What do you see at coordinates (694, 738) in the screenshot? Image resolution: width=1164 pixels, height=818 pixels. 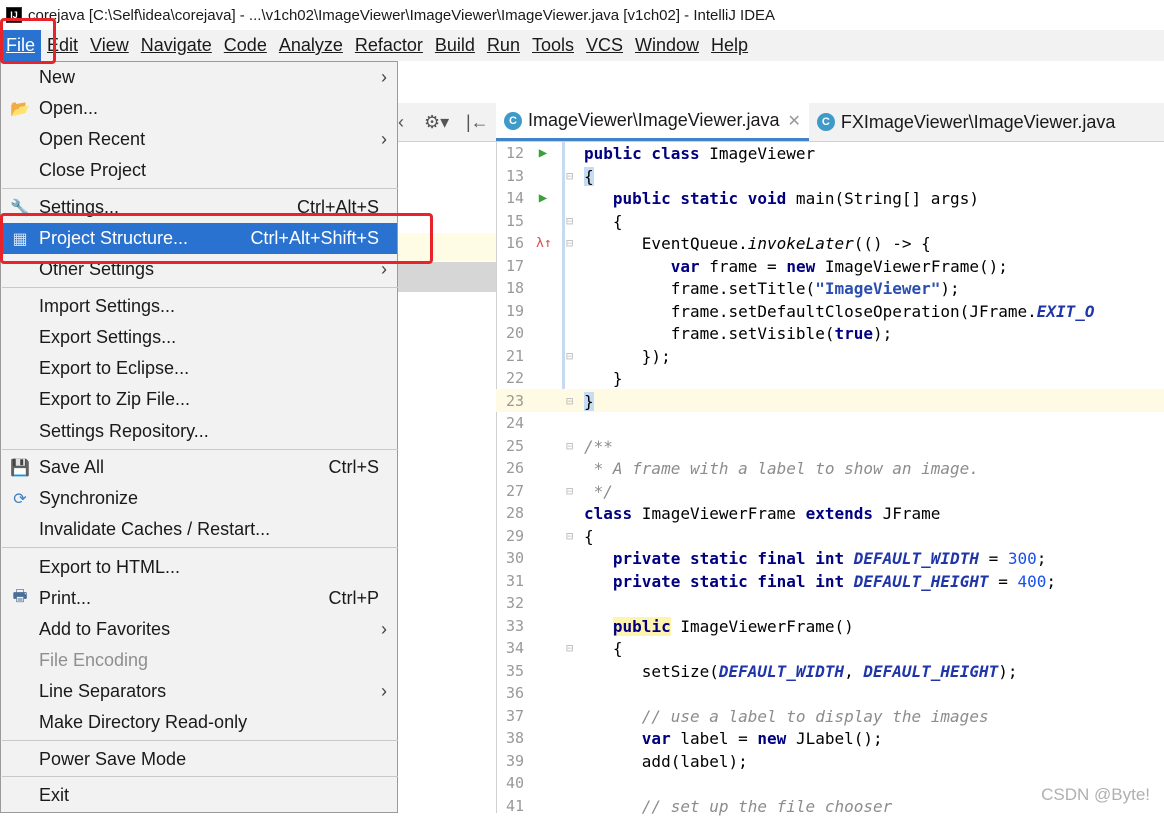 I see `code-line: 38 var label = new JLabel();` at bounding box center [694, 738].